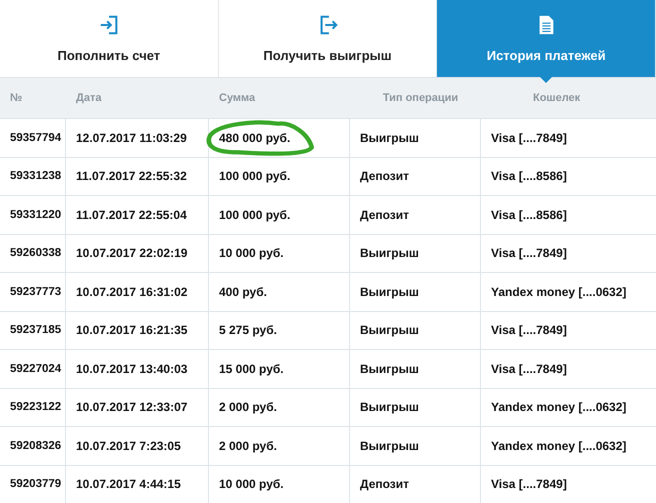  Describe the element at coordinates (420, 98) in the screenshot. I see `column-header: Тип операции` at that location.